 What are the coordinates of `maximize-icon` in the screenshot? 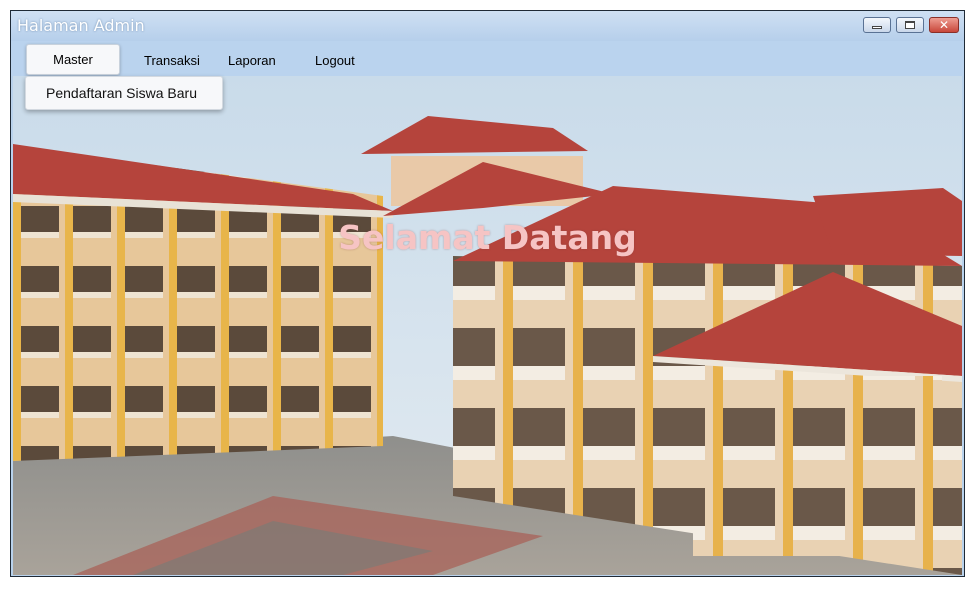 It's located at (910, 25).